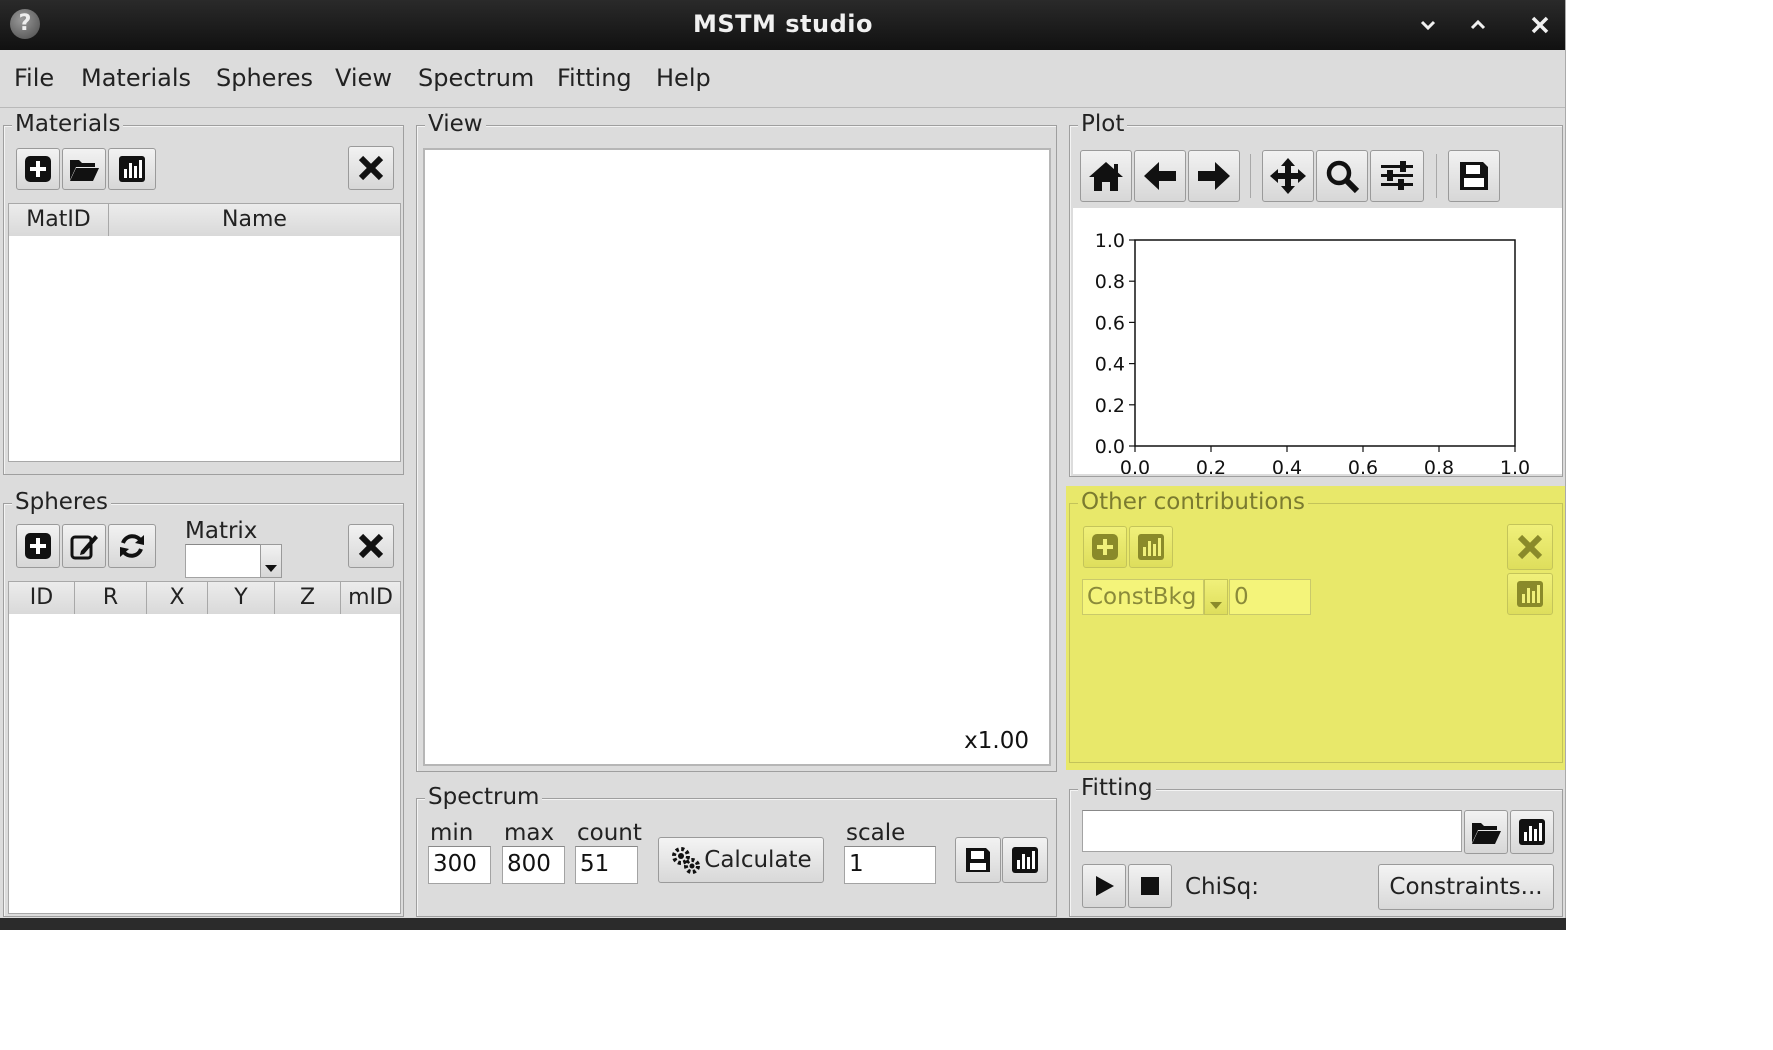 This screenshot has height=1050, width=1773. I want to click on plot-material-button, so click(132, 169).